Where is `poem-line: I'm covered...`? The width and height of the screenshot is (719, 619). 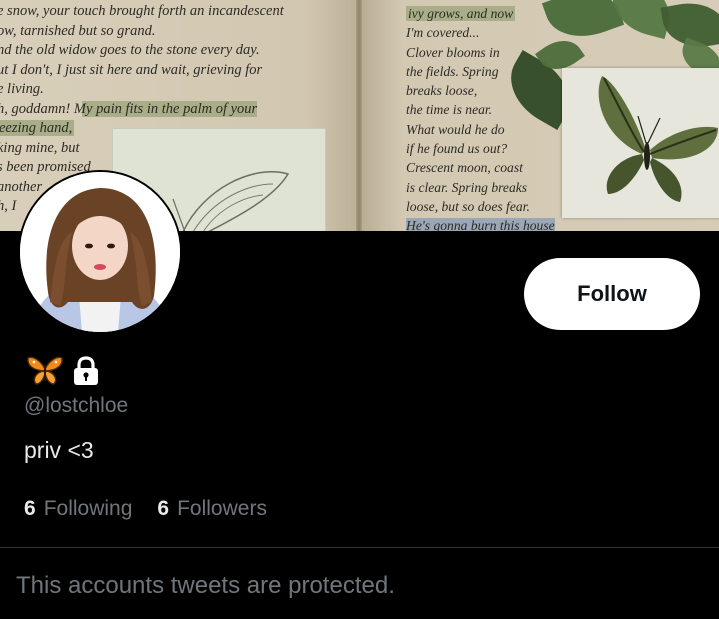
poem-line: I'm covered... is located at coordinates (443, 33).